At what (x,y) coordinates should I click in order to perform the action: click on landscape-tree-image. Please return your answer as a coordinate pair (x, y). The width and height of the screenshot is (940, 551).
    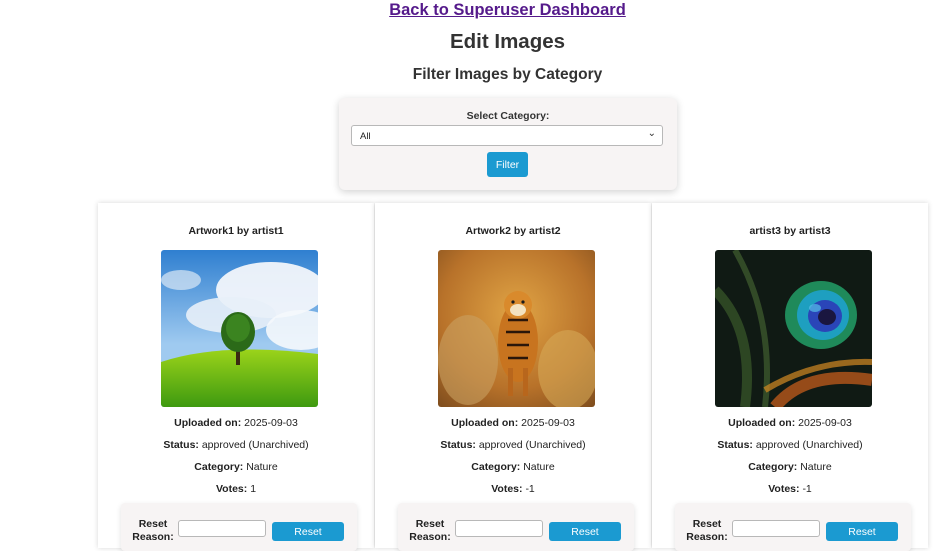
    Looking at the image, I should click on (239, 328).